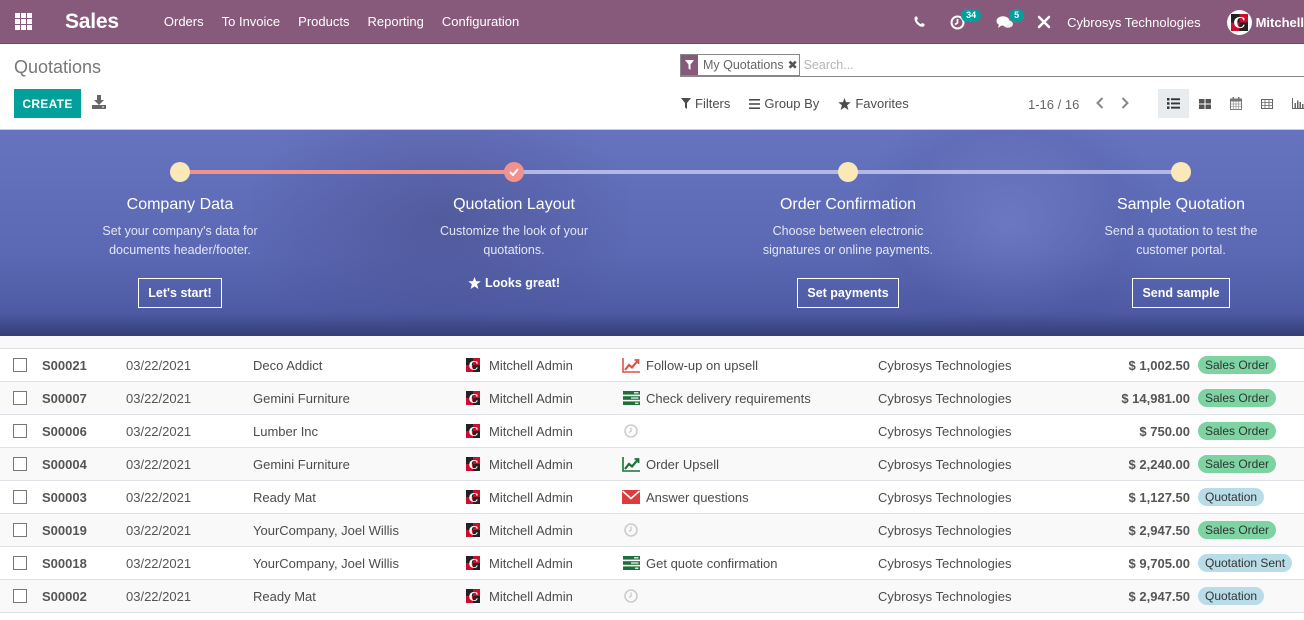  I want to click on step-description-line: signatures or online payments., so click(848, 250).